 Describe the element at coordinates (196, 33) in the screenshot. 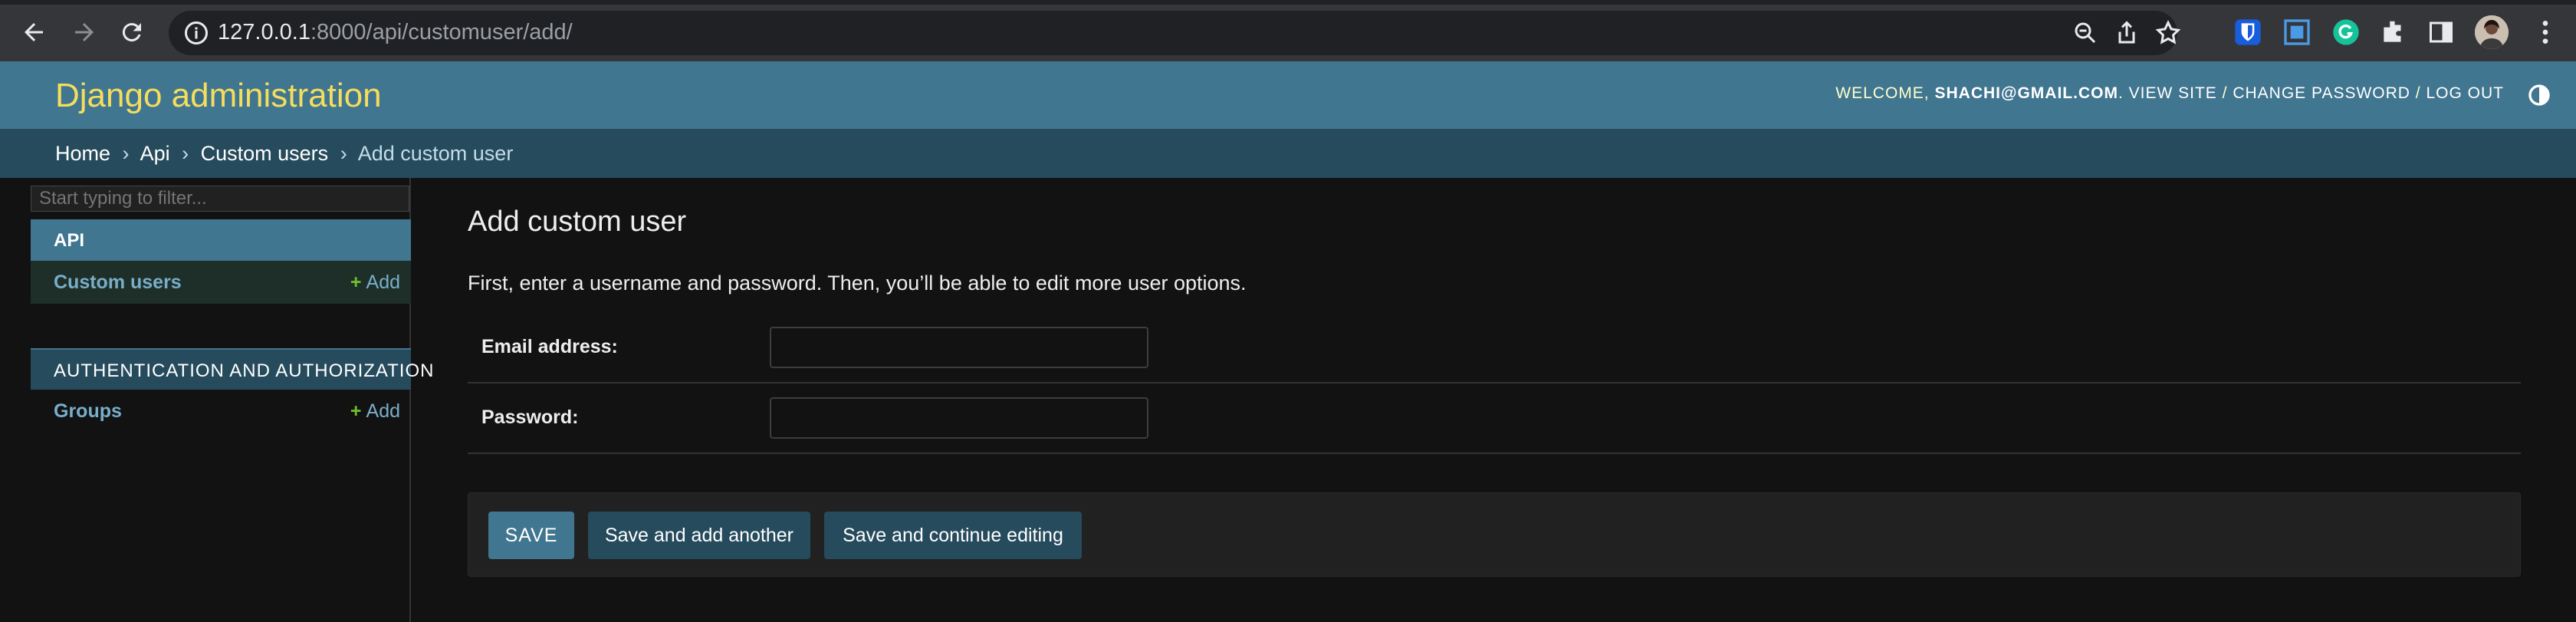

I see `info-icon` at that location.